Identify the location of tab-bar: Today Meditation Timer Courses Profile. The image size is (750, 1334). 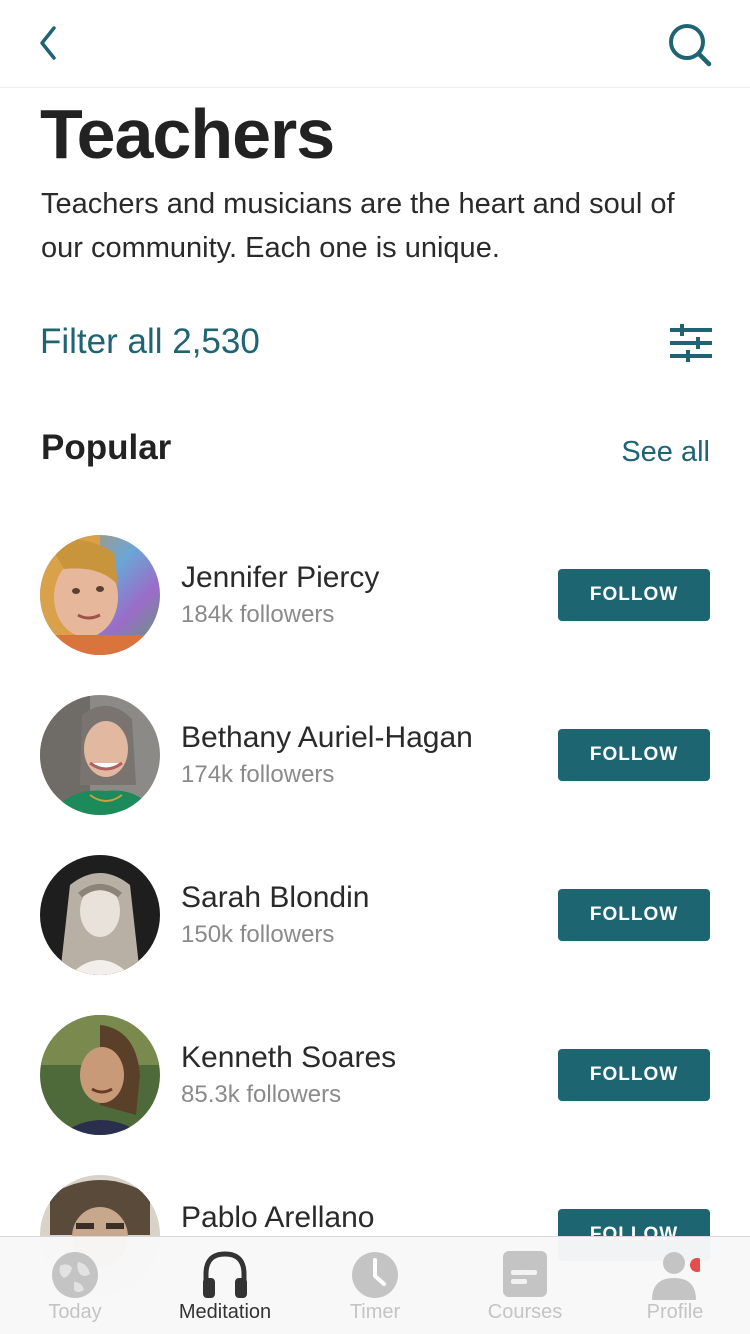
(375, 1285).